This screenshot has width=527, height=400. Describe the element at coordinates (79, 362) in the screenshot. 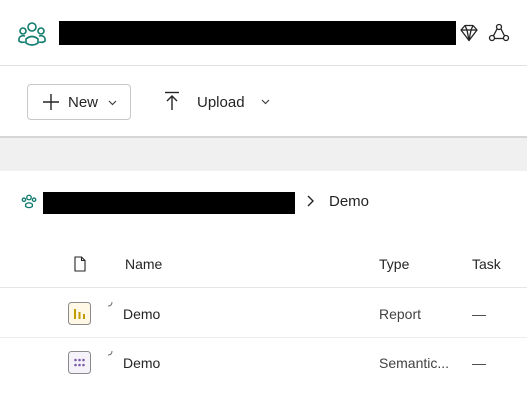

I see `semantic-model-icon` at that location.